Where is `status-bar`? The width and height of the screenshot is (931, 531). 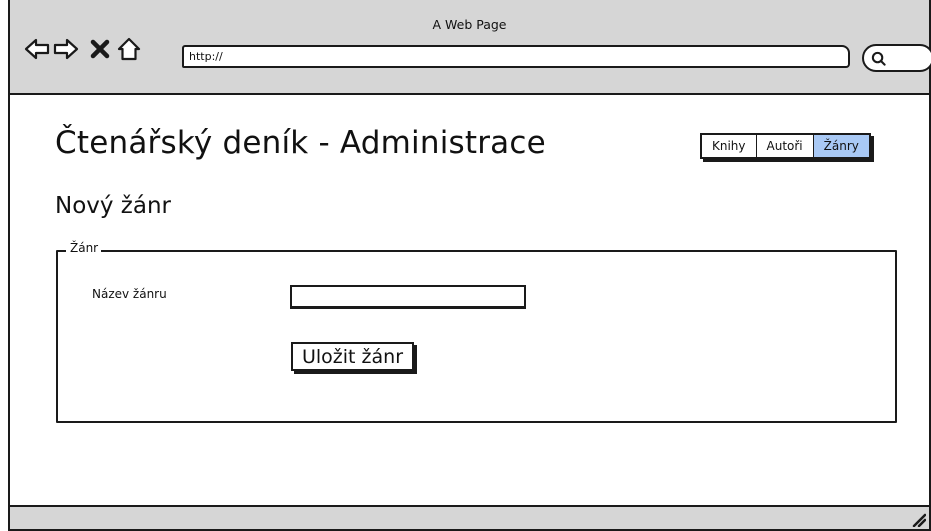 status-bar is located at coordinates (469, 517).